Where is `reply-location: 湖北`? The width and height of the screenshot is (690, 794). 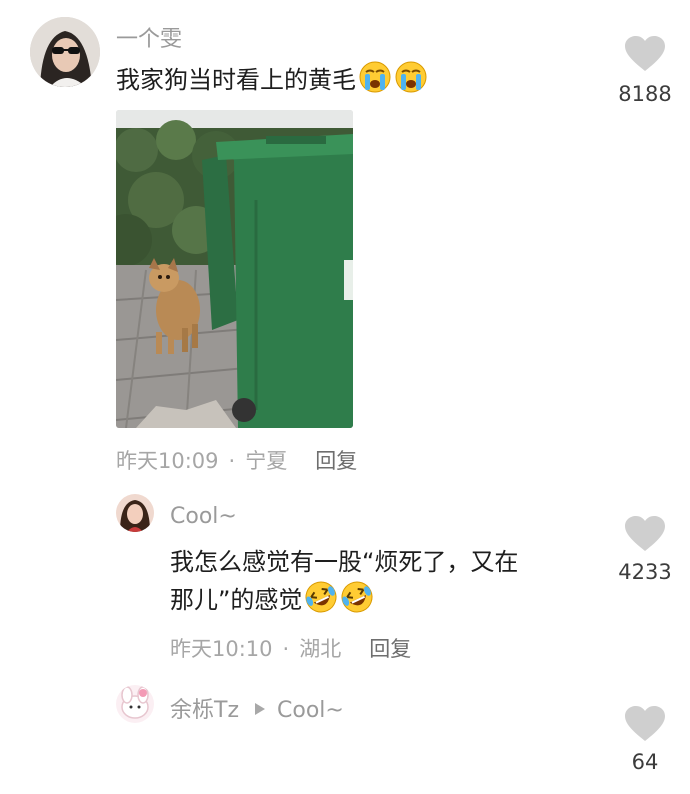
reply-location: 湖北 is located at coordinates (320, 649).